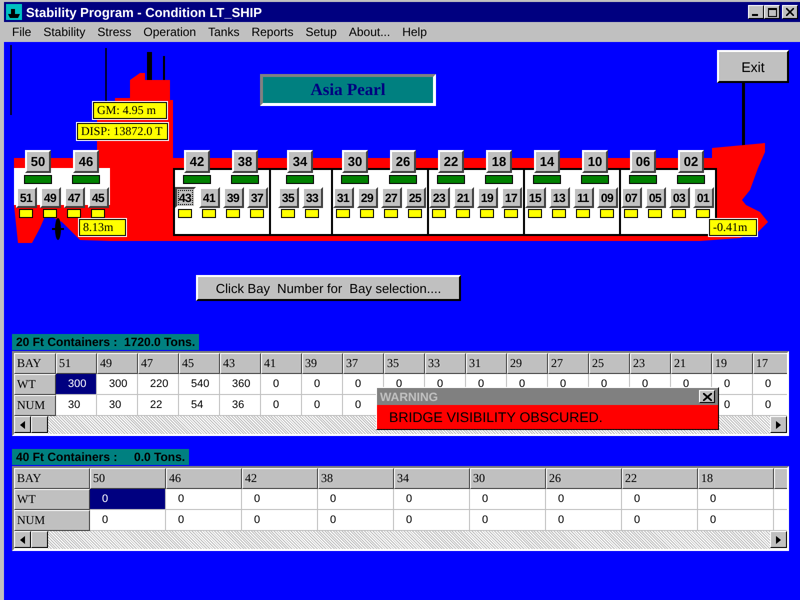 This screenshot has width=800, height=600. What do you see at coordinates (355, 161) in the screenshot?
I see `bay-button: 30` at bounding box center [355, 161].